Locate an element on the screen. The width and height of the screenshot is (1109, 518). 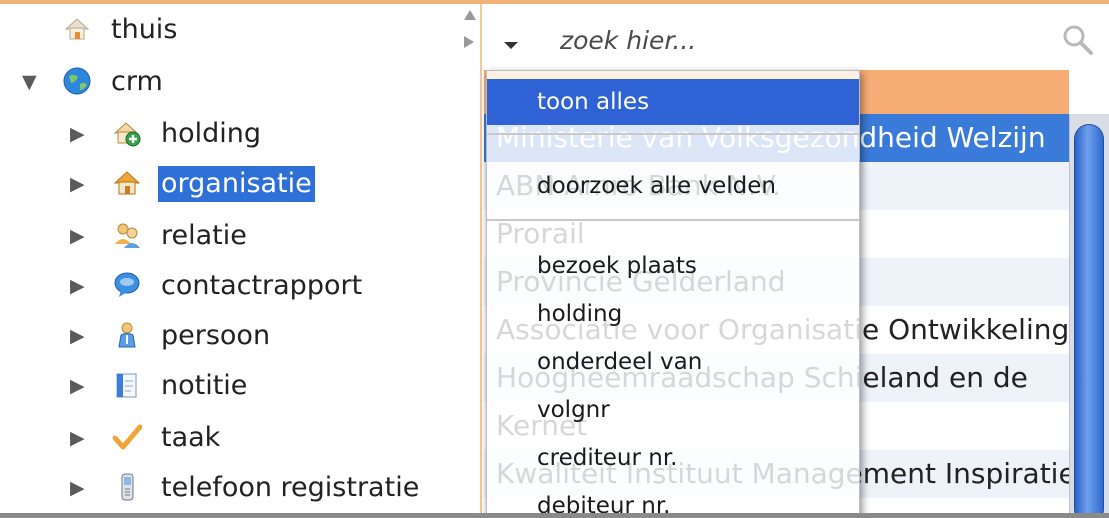
tree-item-label: thuis is located at coordinates (144, 29).